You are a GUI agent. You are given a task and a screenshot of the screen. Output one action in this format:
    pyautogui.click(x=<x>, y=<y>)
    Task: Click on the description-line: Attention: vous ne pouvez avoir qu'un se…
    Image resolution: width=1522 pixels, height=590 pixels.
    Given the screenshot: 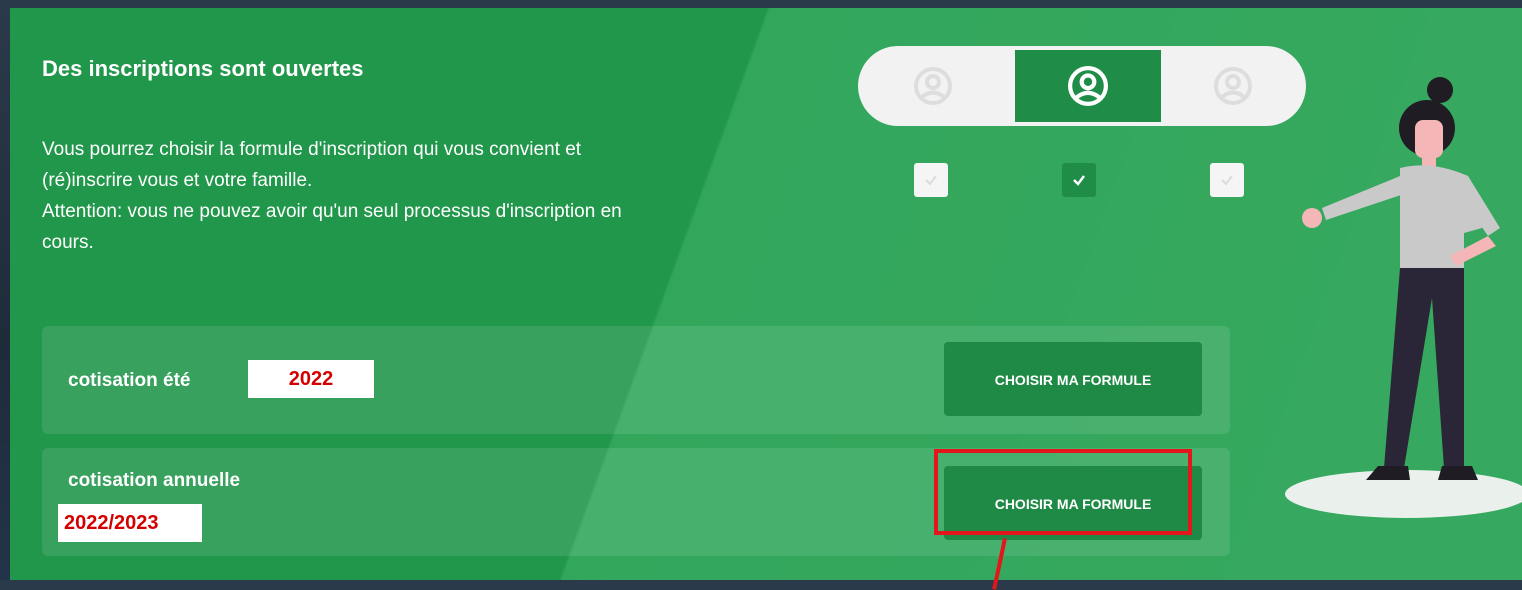 What is the action you would take?
    pyautogui.click(x=332, y=211)
    